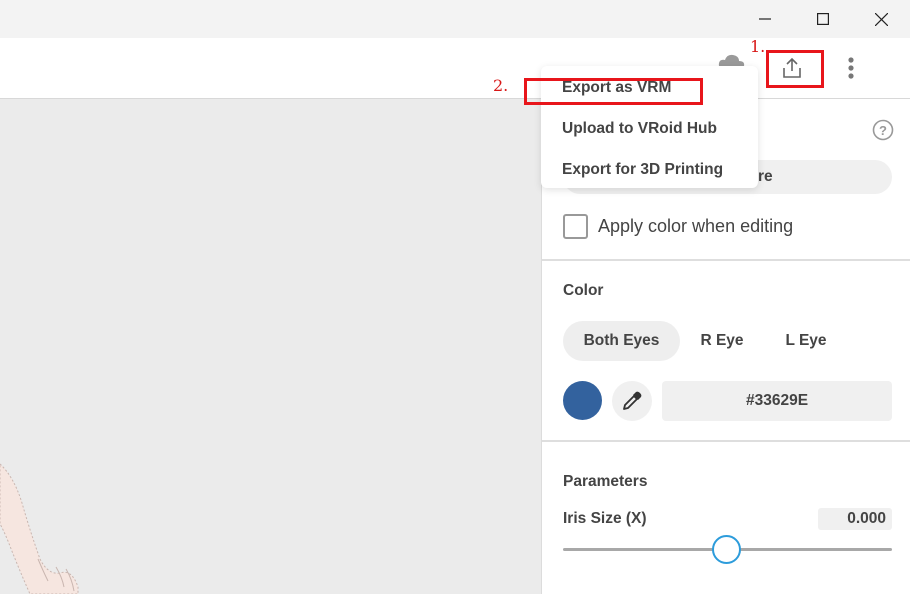 Image resolution: width=910 pixels, height=599 pixels. What do you see at coordinates (39, 529) in the screenshot?
I see `character-hand-image` at bounding box center [39, 529].